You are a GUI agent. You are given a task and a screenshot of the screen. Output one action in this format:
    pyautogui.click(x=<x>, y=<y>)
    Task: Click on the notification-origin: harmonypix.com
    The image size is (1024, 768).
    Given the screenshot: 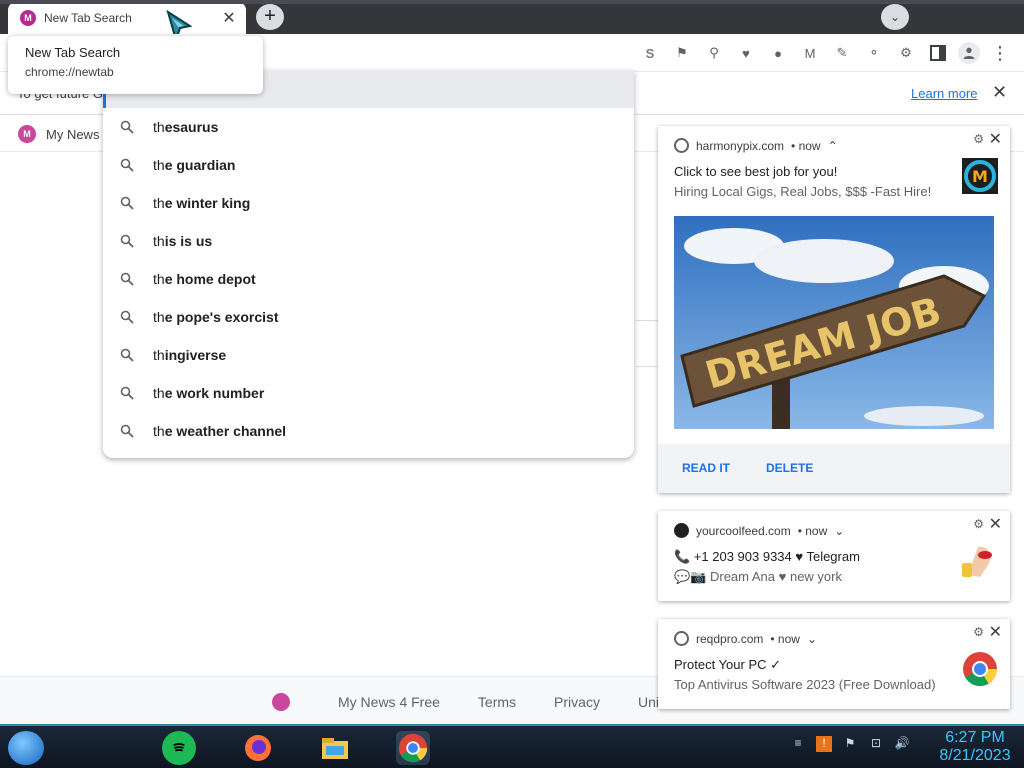 What is the action you would take?
    pyautogui.click(x=740, y=145)
    